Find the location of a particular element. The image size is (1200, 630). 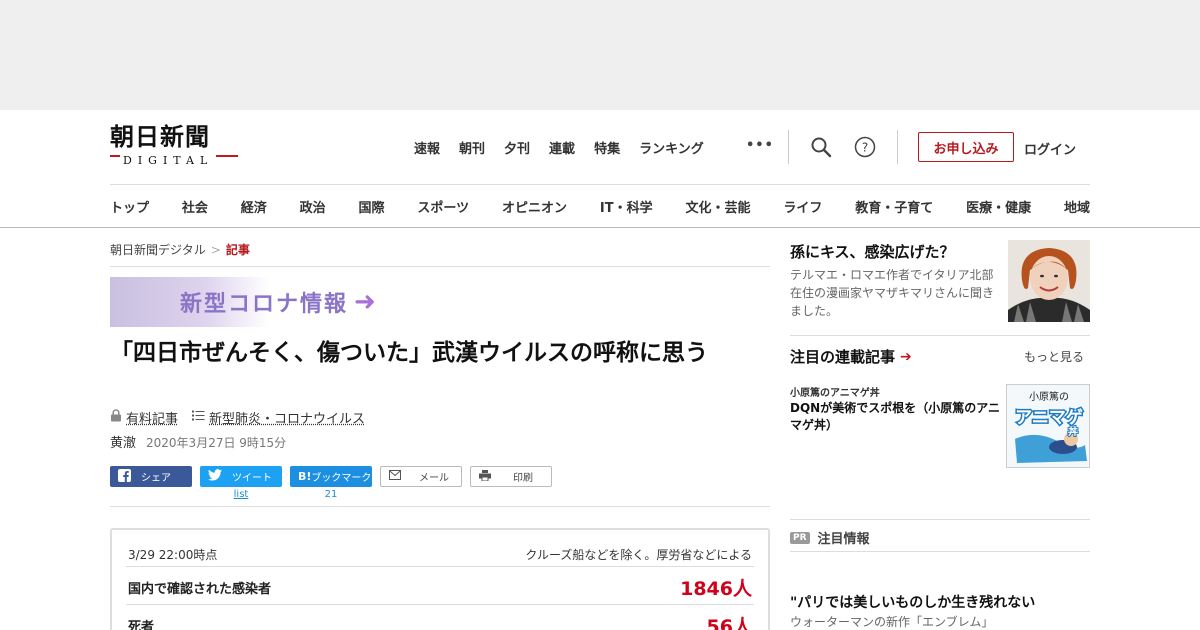

pr-section-header: PR 注目情報 is located at coordinates (830, 537).